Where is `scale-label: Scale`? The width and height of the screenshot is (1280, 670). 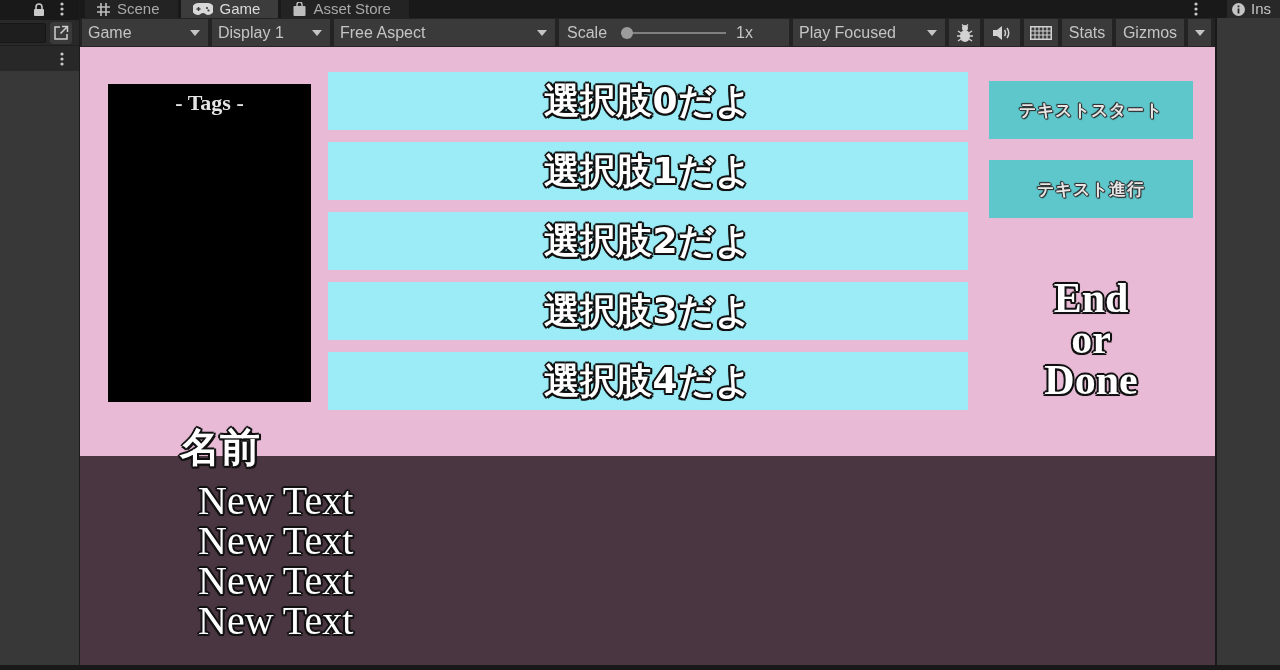 scale-label: Scale is located at coordinates (587, 32).